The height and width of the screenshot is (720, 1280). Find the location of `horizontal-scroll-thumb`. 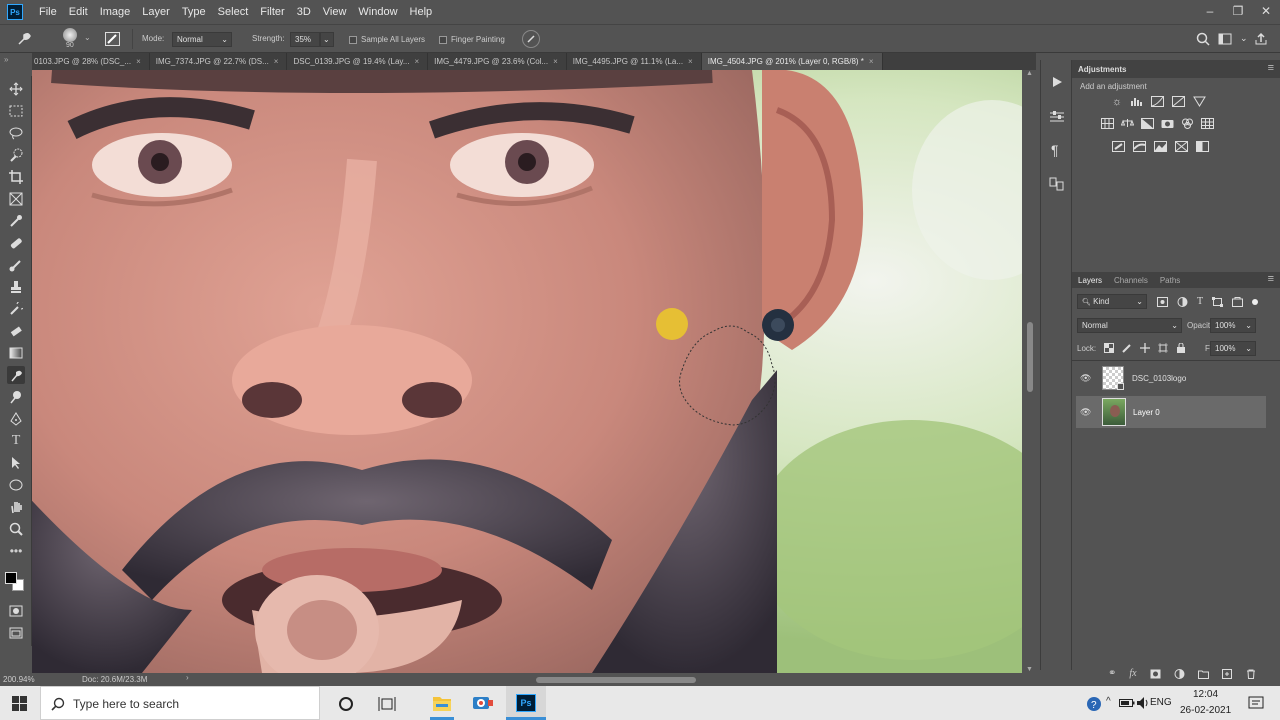

horizontal-scroll-thumb is located at coordinates (616, 680).